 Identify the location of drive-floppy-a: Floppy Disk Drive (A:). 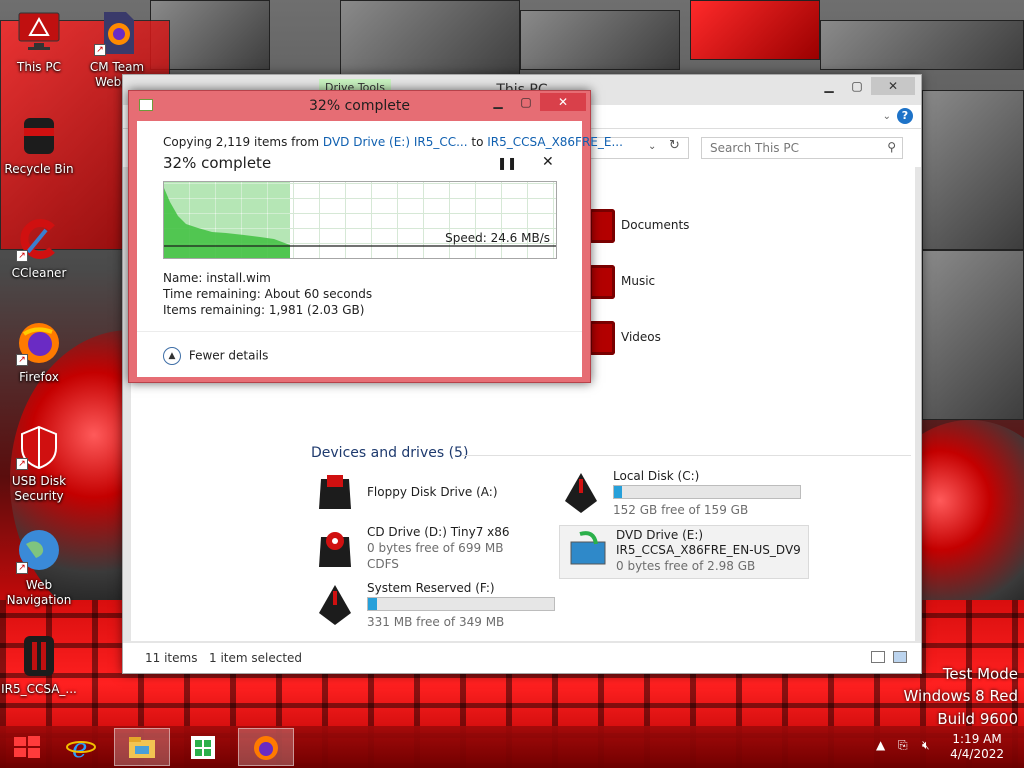
(436, 494).